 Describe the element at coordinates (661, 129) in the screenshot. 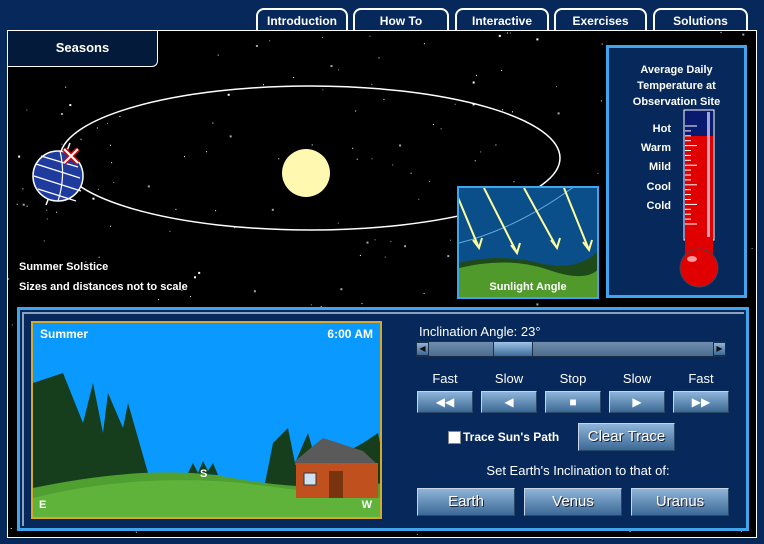

I see `scale-label-hot: Hot` at that location.